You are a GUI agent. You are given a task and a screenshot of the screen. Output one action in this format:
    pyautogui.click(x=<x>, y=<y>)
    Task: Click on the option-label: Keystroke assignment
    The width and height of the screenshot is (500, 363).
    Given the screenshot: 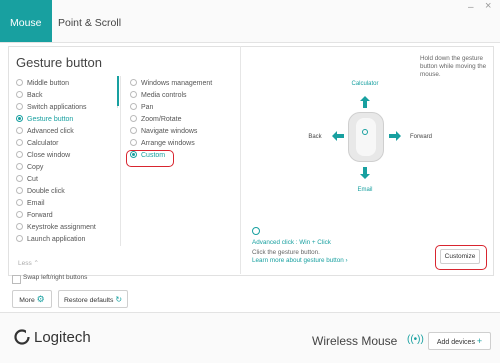 What is the action you would take?
    pyautogui.click(x=61, y=227)
    